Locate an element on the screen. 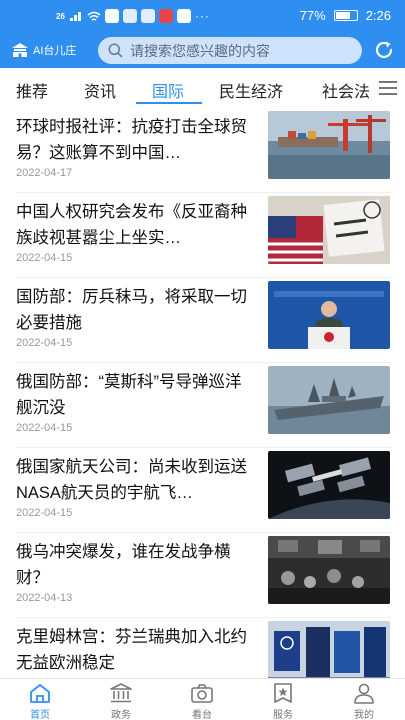 The height and width of the screenshot is (720, 405). status-notification-icons: 26 ··· is located at coordinates (133, 16).